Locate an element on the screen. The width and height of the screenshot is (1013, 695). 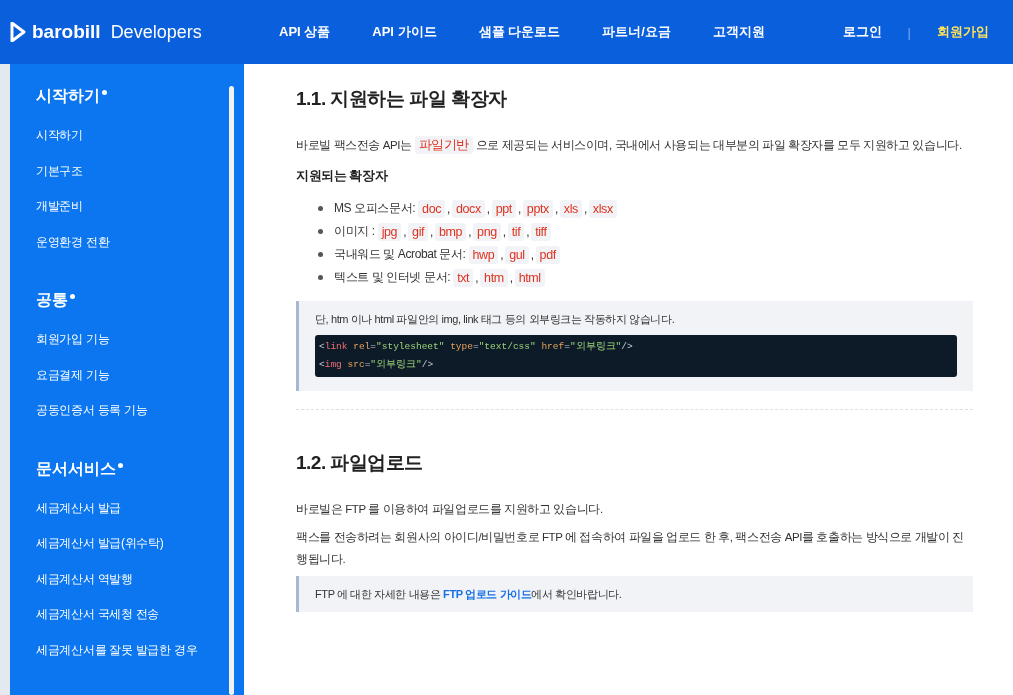
list-label: 국내워드 및 Acrobat 문서: is located at coordinates (400, 254).